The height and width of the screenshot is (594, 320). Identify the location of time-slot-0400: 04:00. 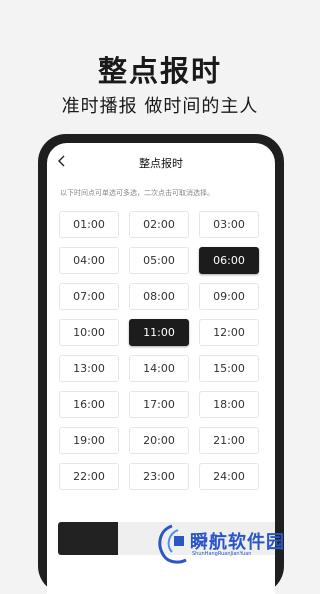
(89, 260).